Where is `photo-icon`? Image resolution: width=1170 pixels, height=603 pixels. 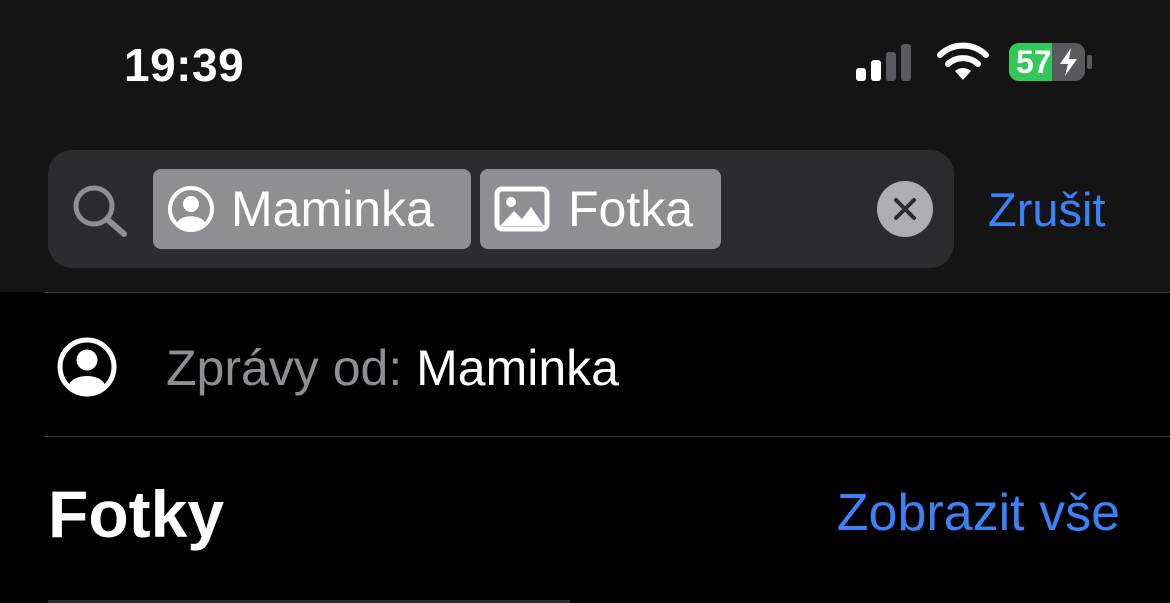
photo-icon is located at coordinates (522, 209).